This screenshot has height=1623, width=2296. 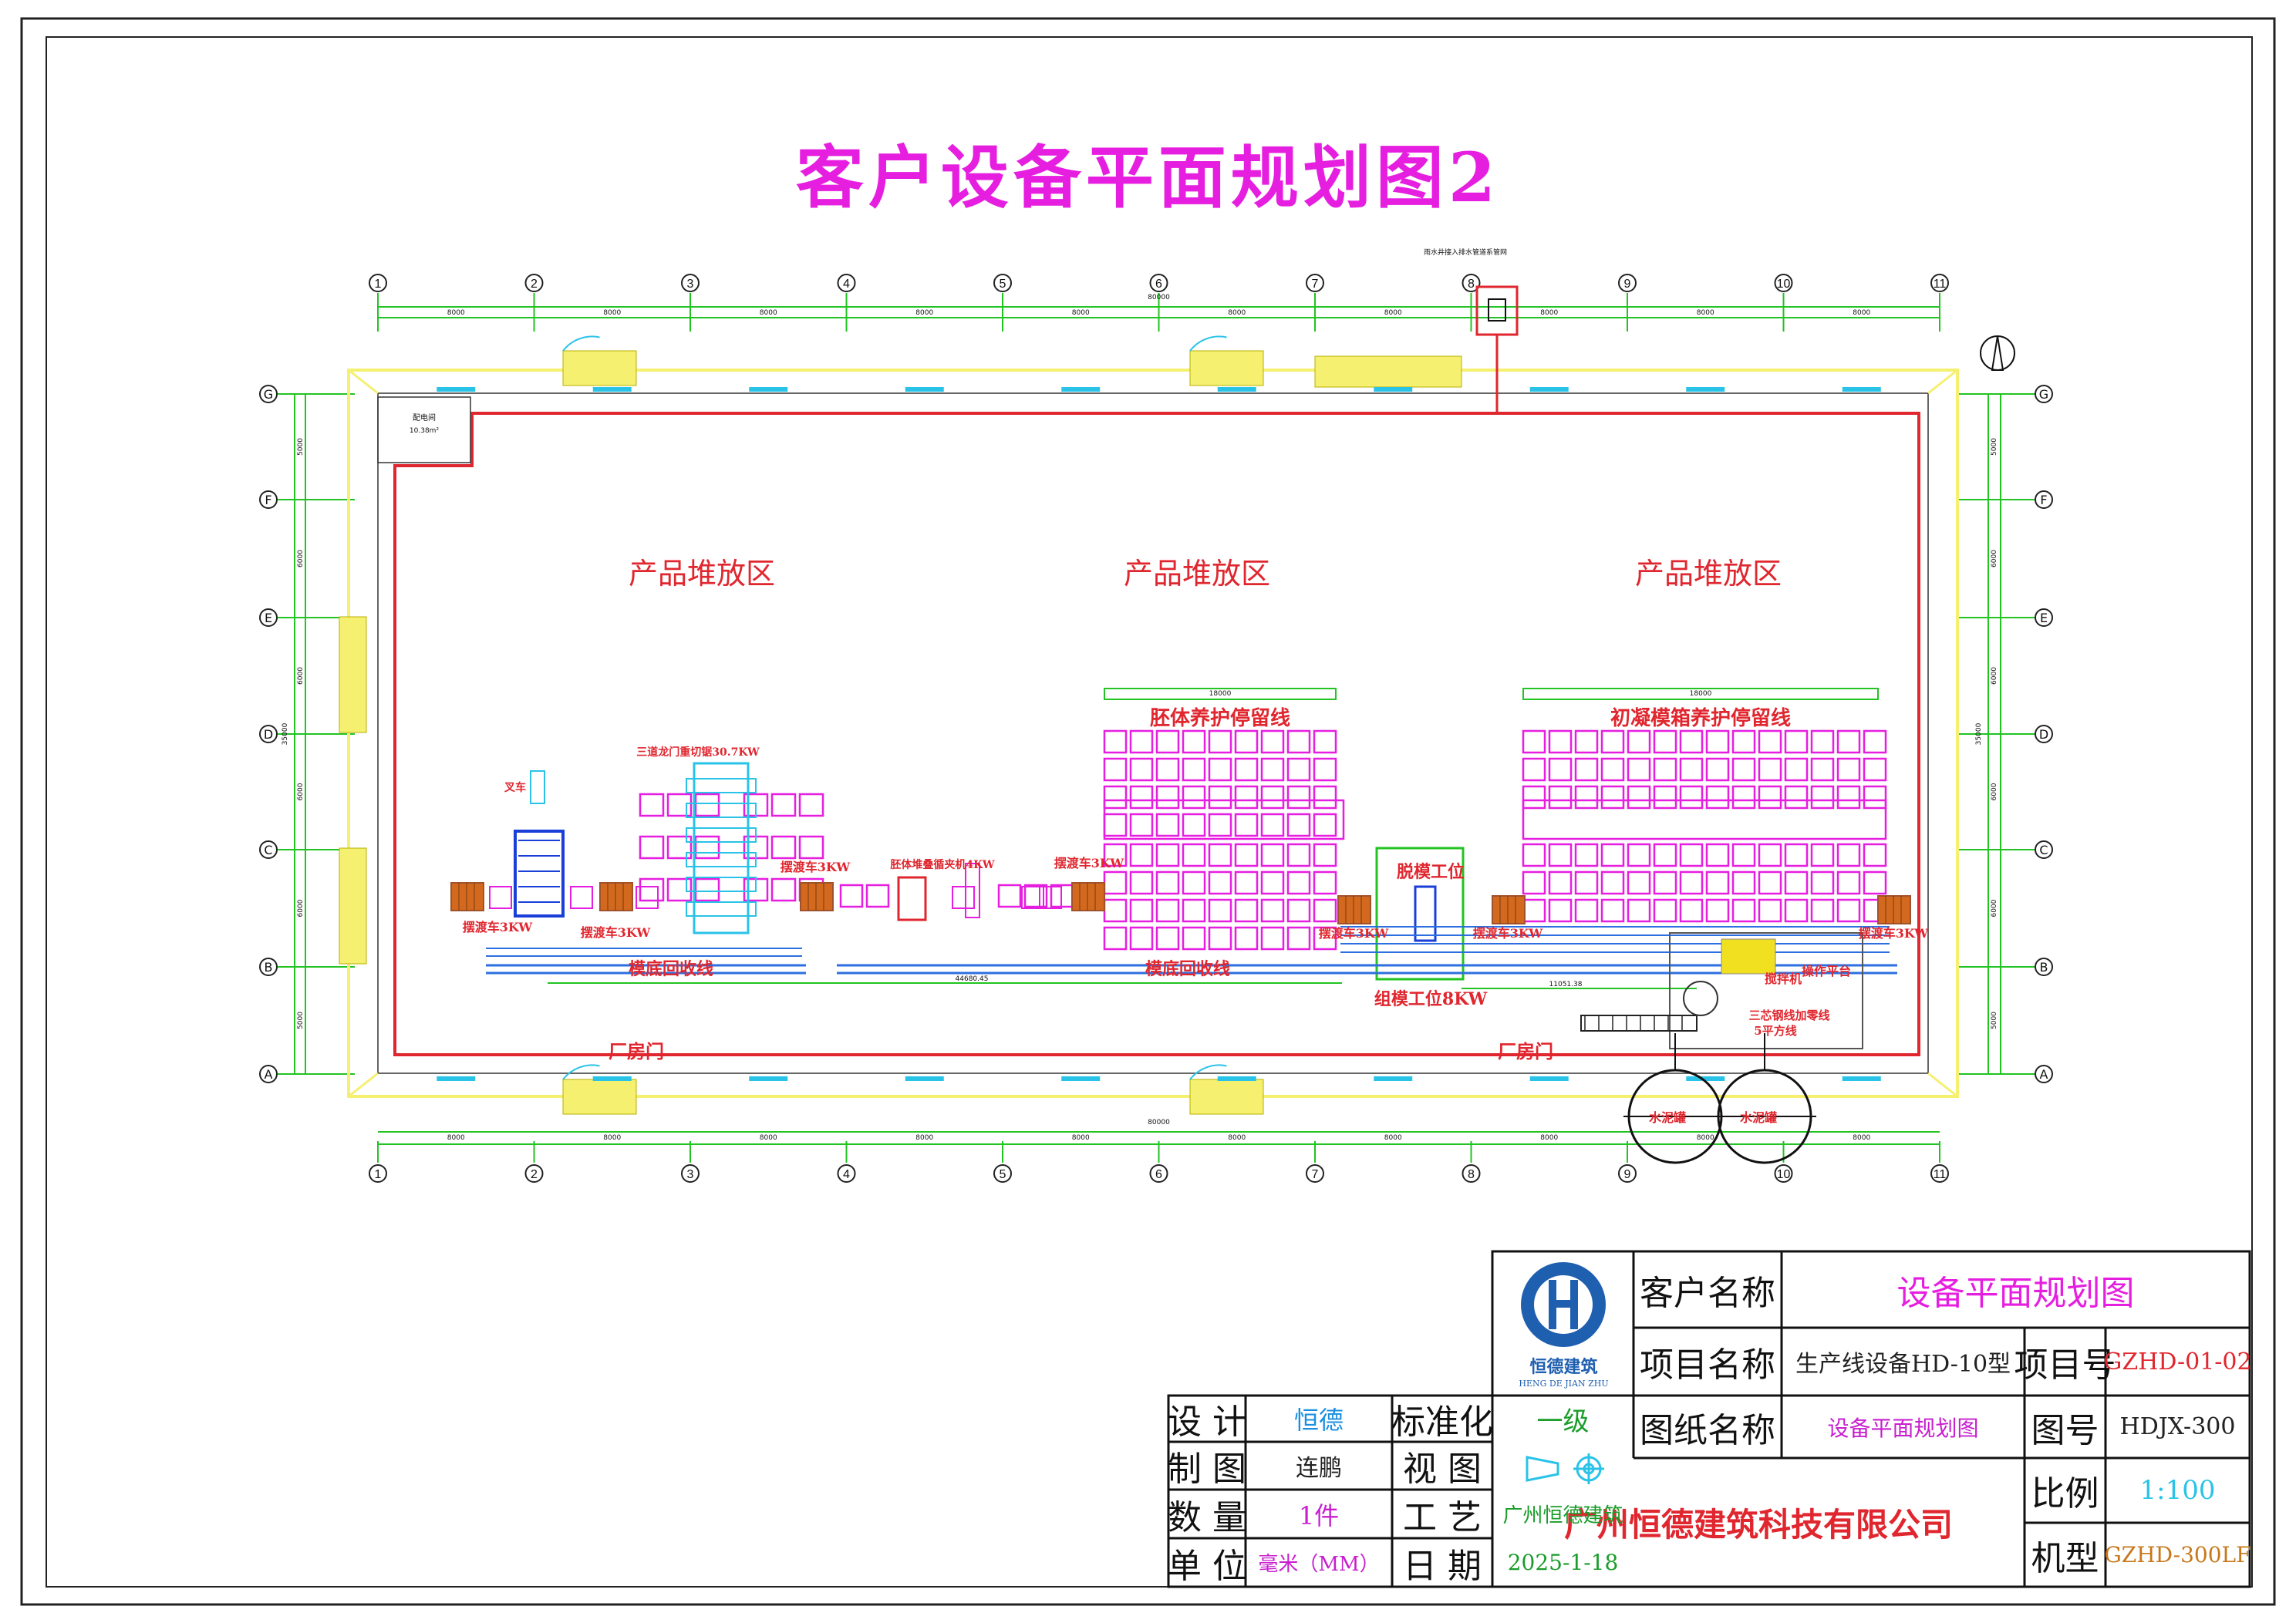 What do you see at coordinates (1564, 1383) in the screenshot?
I see `logo-pinyin: HENG DE JIAN ZHU` at bounding box center [1564, 1383].